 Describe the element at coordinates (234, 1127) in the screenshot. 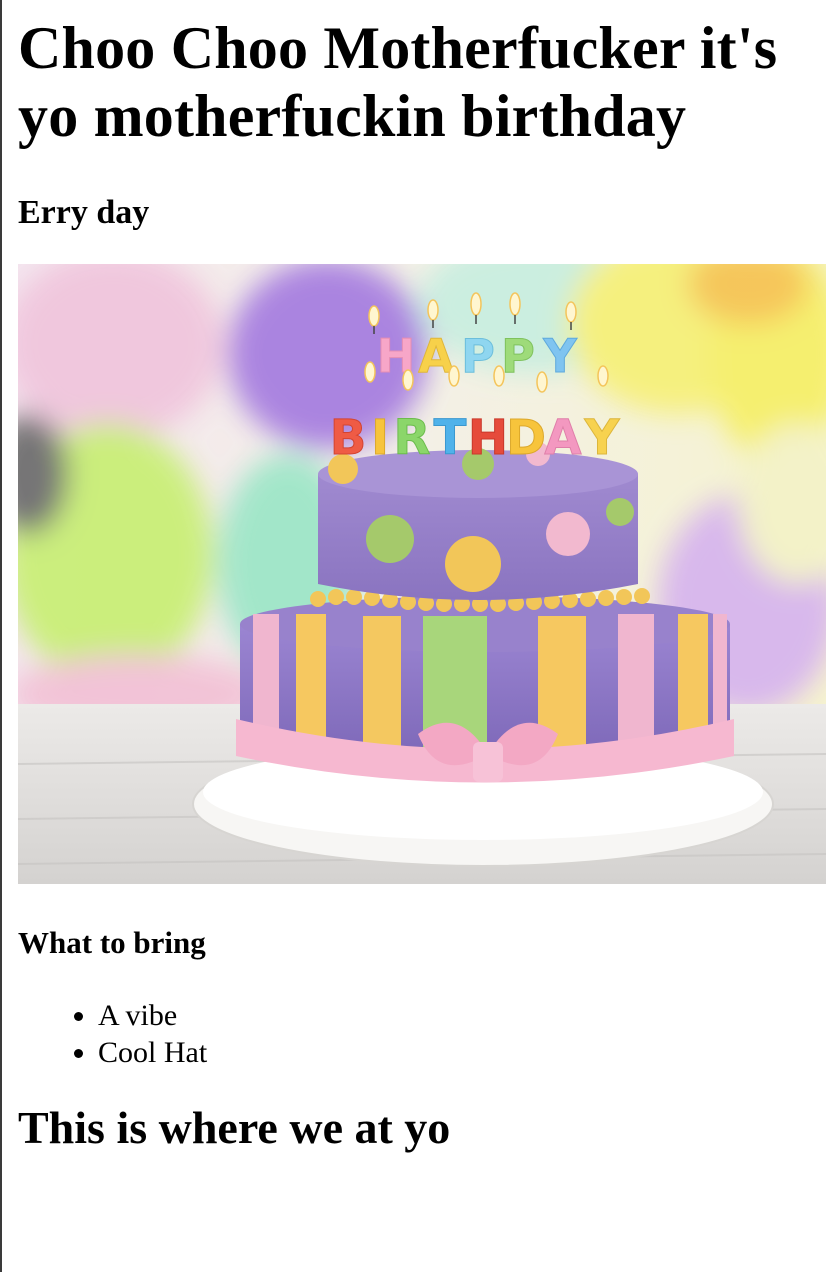

I see `location-heading: This is where we at yo` at that location.